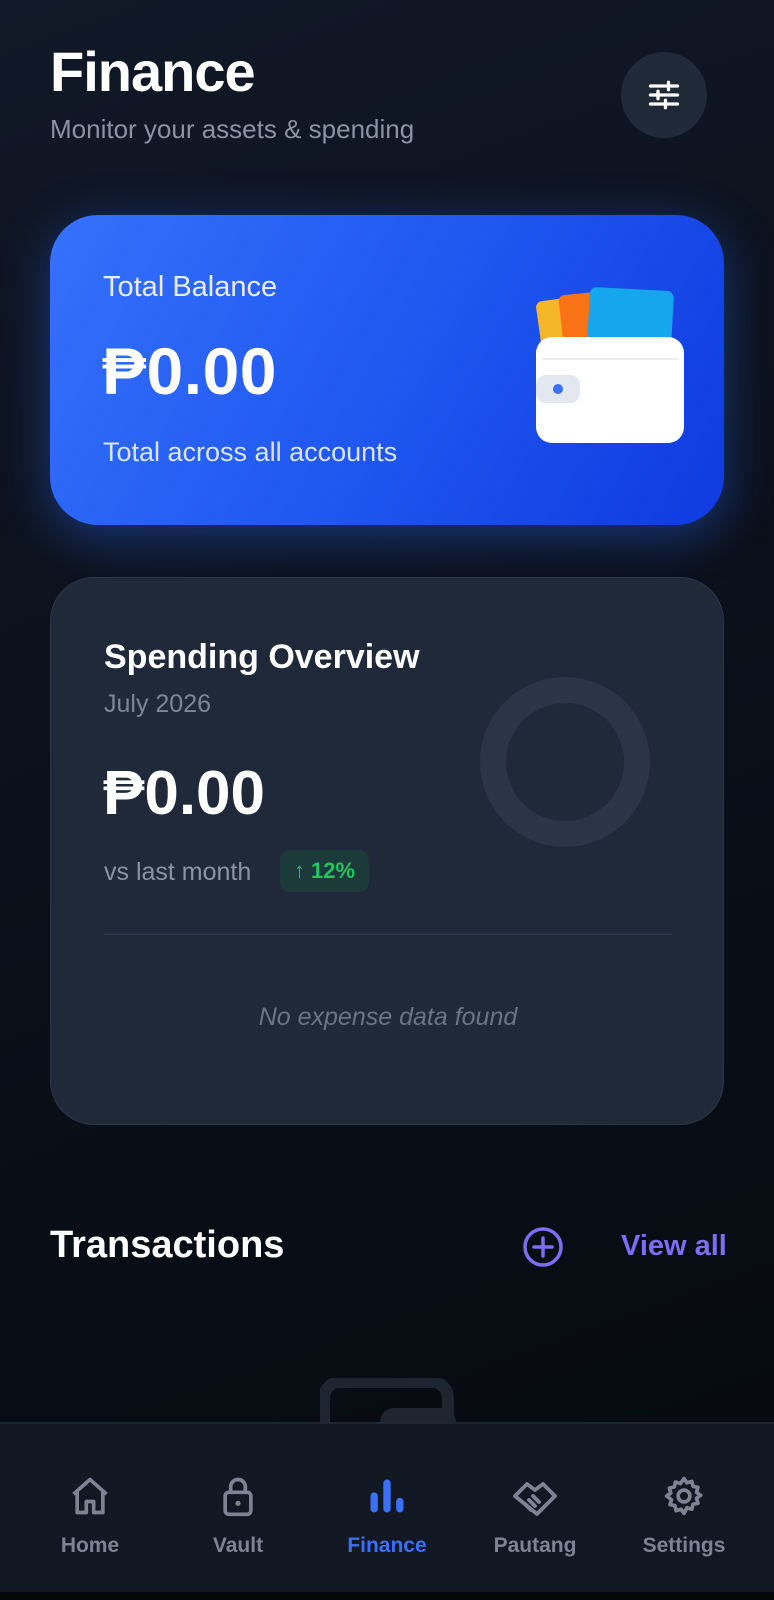 The width and height of the screenshot is (774, 1600). What do you see at coordinates (178, 872) in the screenshot?
I see `compare-label: vs last month` at bounding box center [178, 872].